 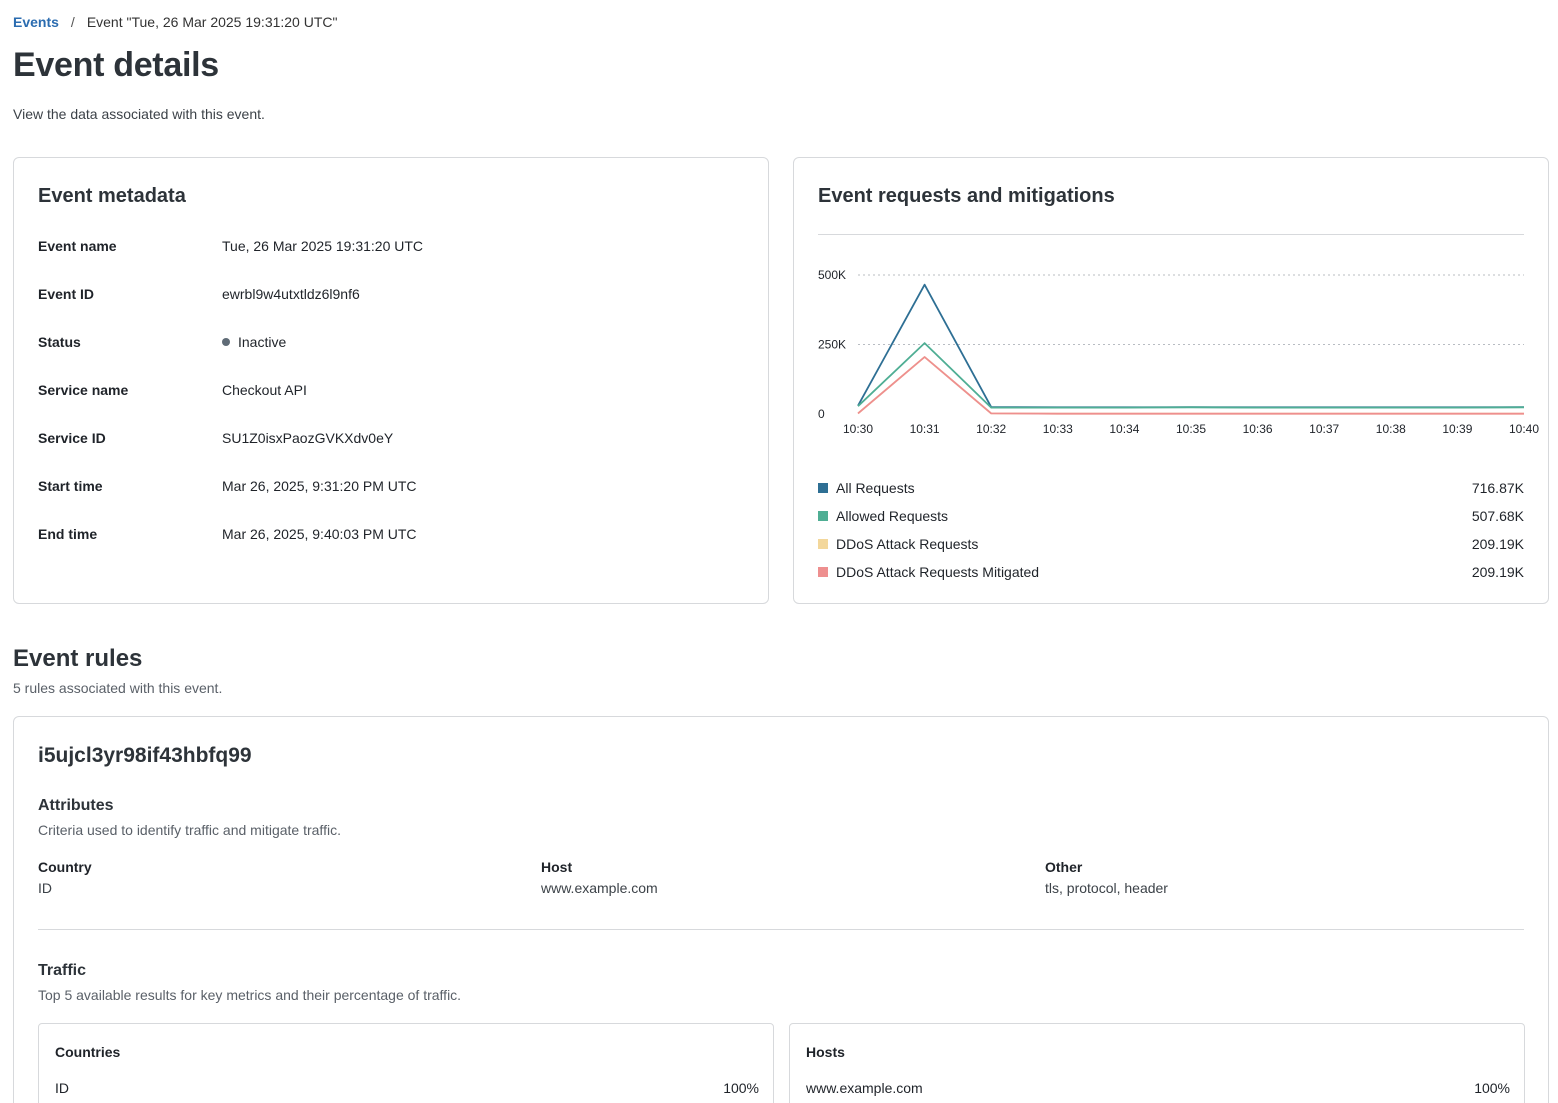 What do you see at coordinates (741, 1088) in the screenshot?
I see `traffic-country-pct: 100%` at bounding box center [741, 1088].